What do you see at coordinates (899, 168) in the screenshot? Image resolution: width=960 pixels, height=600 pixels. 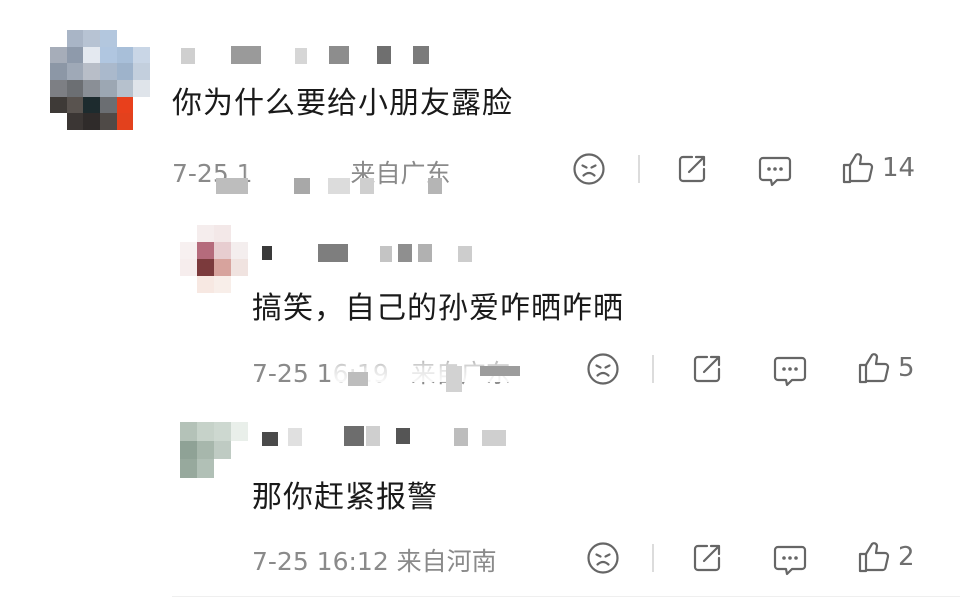 I see `like-count: 14` at bounding box center [899, 168].